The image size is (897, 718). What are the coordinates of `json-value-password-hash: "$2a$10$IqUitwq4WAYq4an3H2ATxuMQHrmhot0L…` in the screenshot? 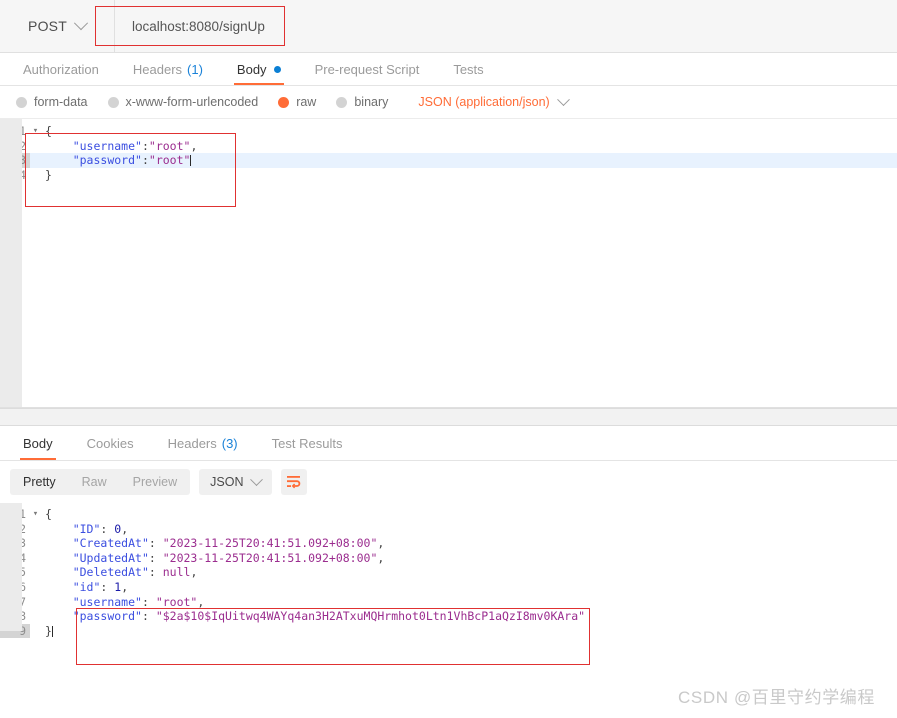 It's located at (370, 616).